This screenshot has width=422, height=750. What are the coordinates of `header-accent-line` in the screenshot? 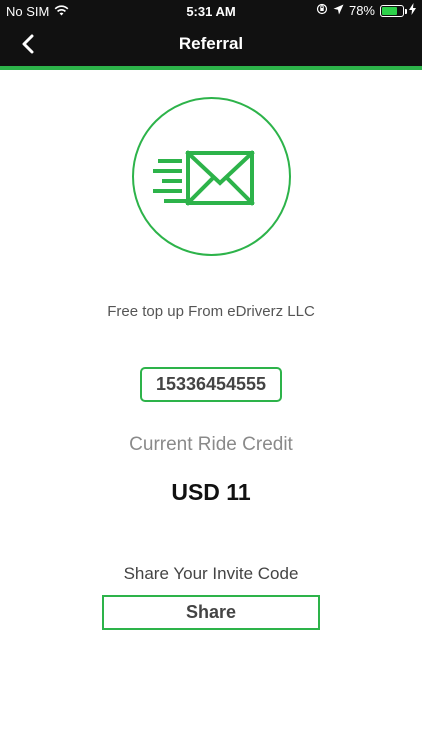 It's located at (211, 68).